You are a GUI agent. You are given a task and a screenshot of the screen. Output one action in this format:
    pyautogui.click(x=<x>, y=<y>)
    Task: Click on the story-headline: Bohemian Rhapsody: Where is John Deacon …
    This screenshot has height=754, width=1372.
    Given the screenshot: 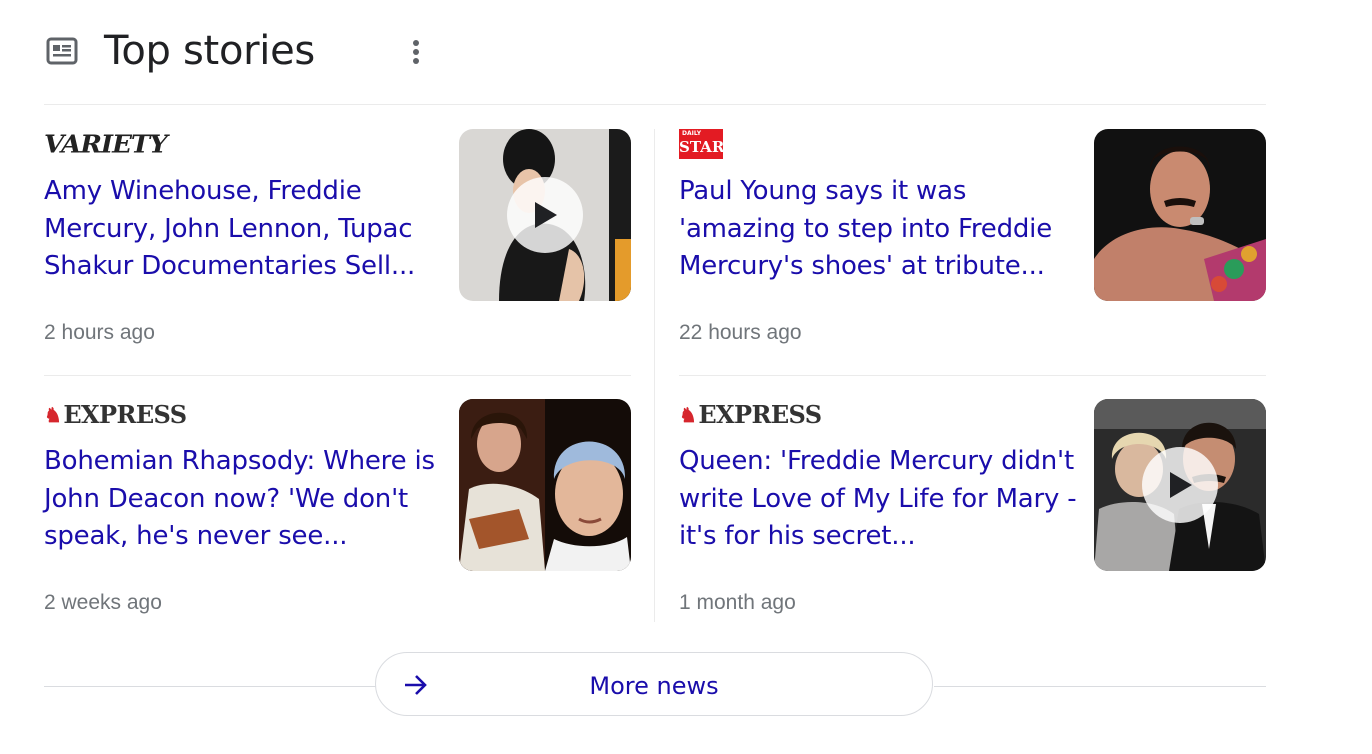 What is the action you would take?
    pyautogui.click(x=244, y=499)
    